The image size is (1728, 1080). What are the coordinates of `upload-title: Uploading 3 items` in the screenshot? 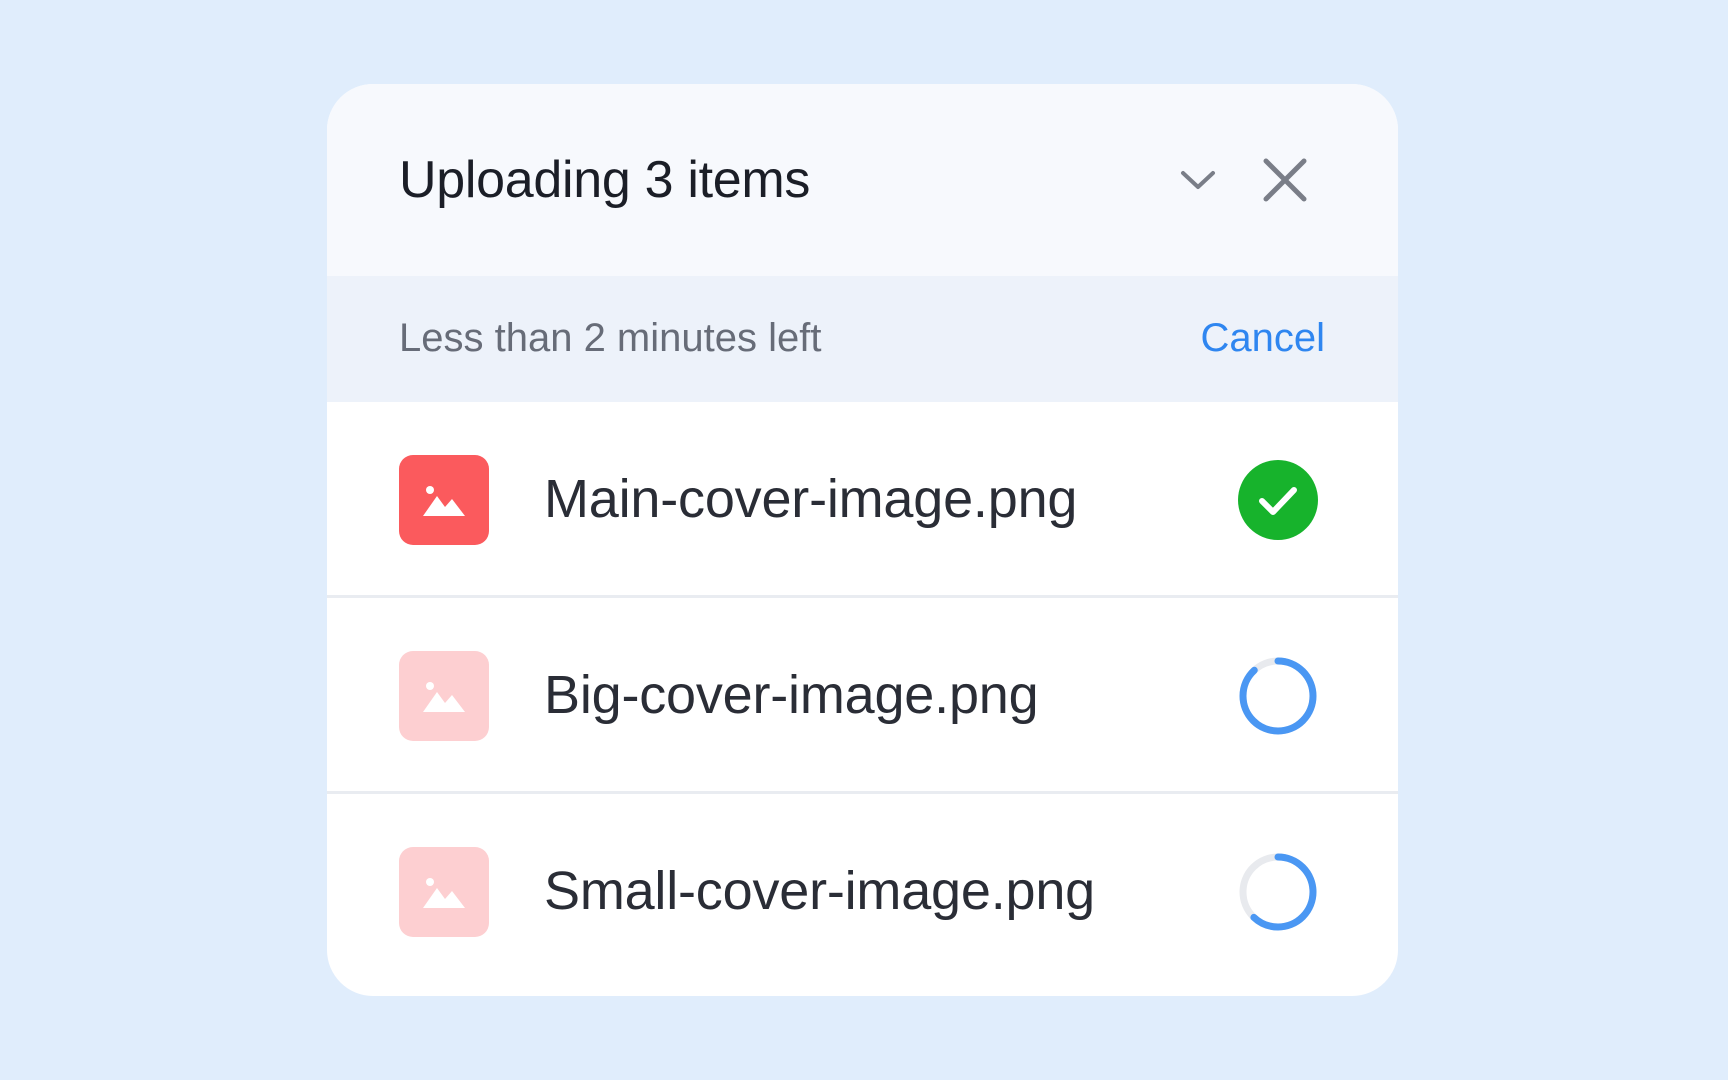 It's located at (605, 180).